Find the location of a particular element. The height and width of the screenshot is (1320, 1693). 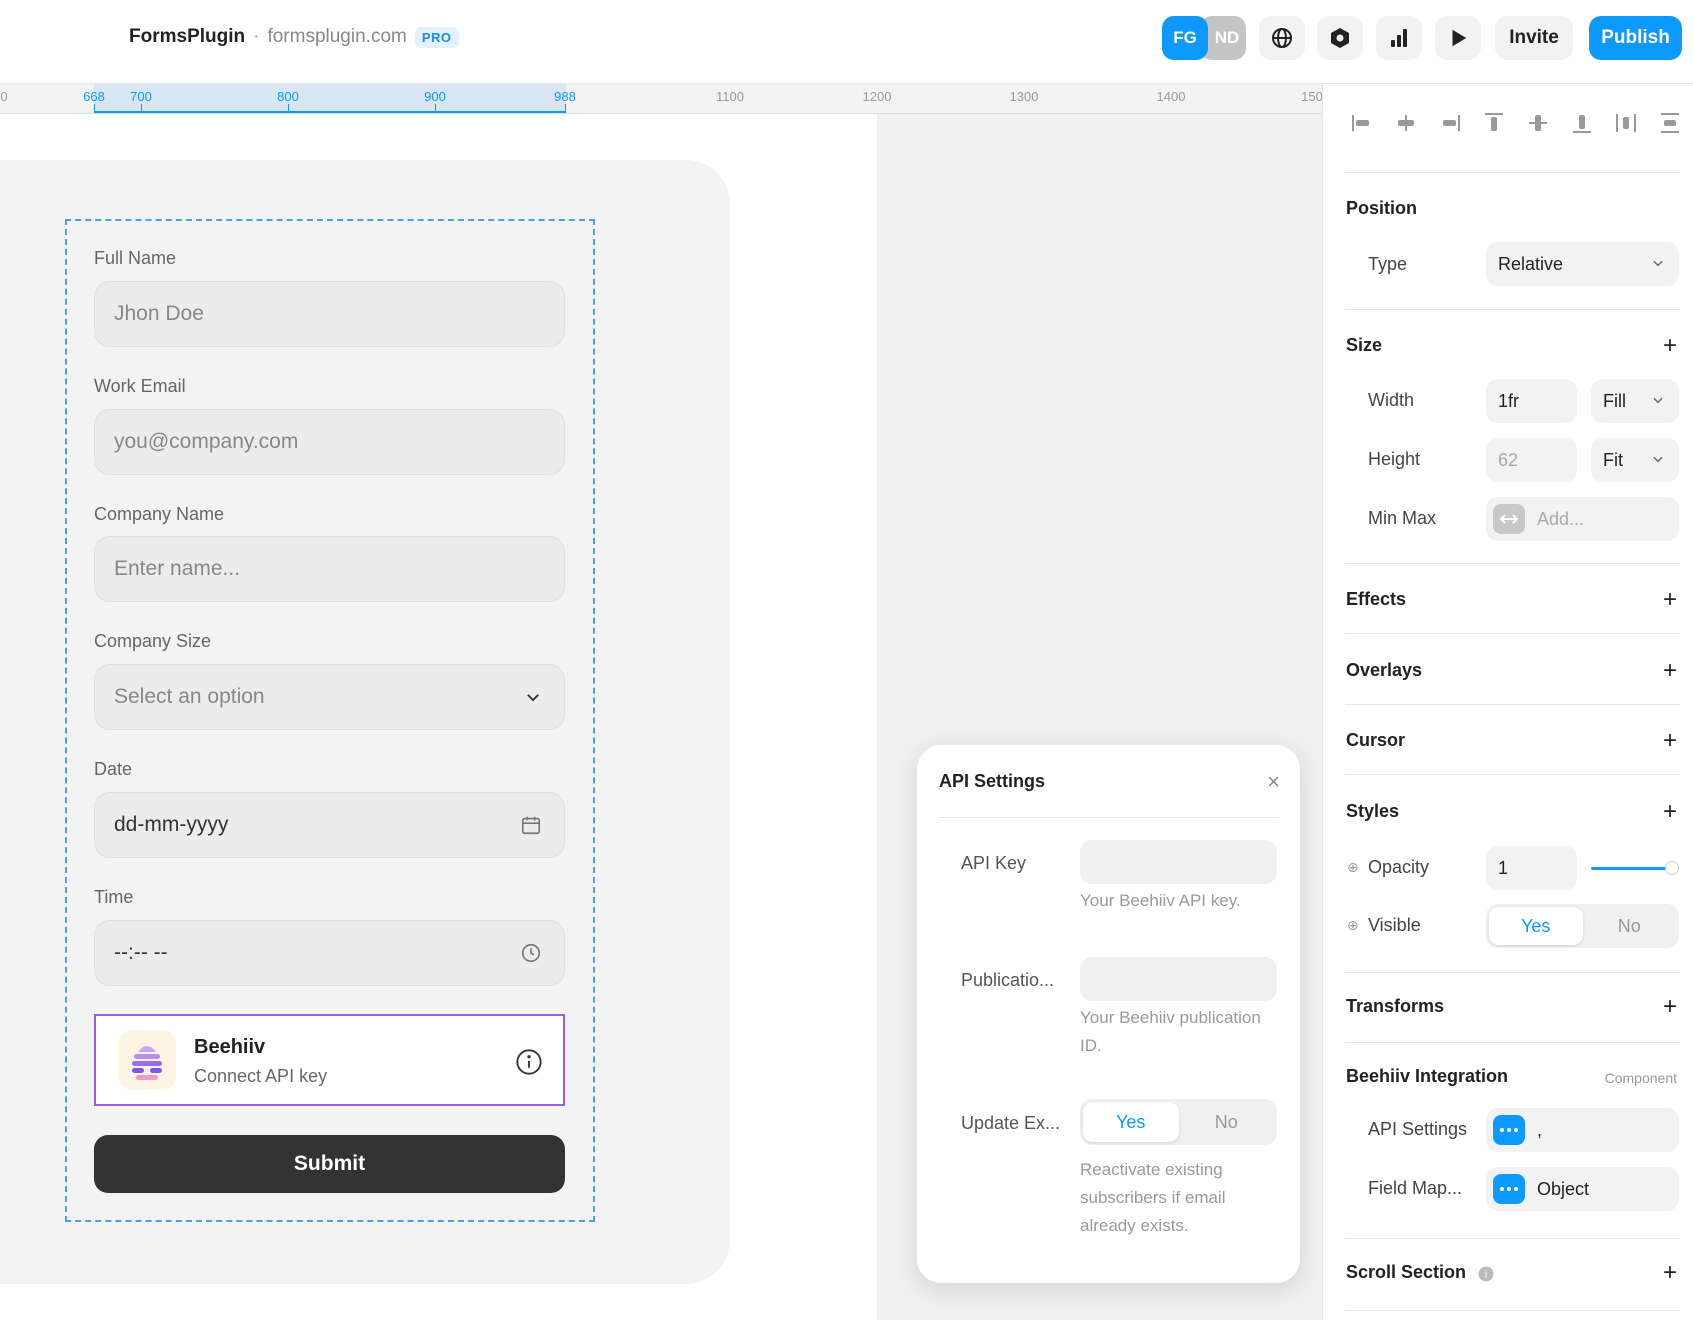

add-overlay-icon: + is located at coordinates (1670, 671).